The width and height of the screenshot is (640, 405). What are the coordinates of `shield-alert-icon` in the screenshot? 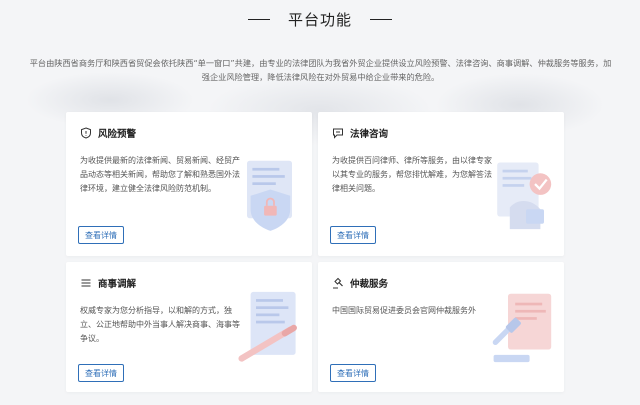 It's located at (86, 133).